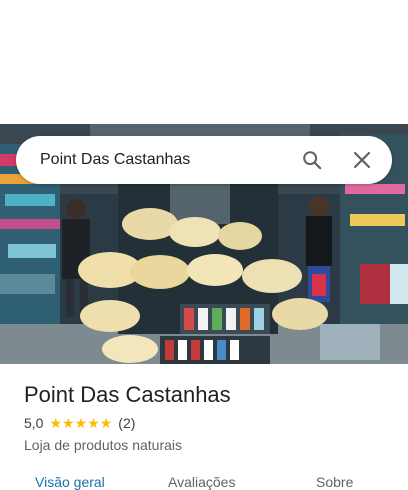  Describe the element at coordinates (204, 482) in the screenshot. I see `place-tabs: Visão geral Avaliações Sobre` at that location.